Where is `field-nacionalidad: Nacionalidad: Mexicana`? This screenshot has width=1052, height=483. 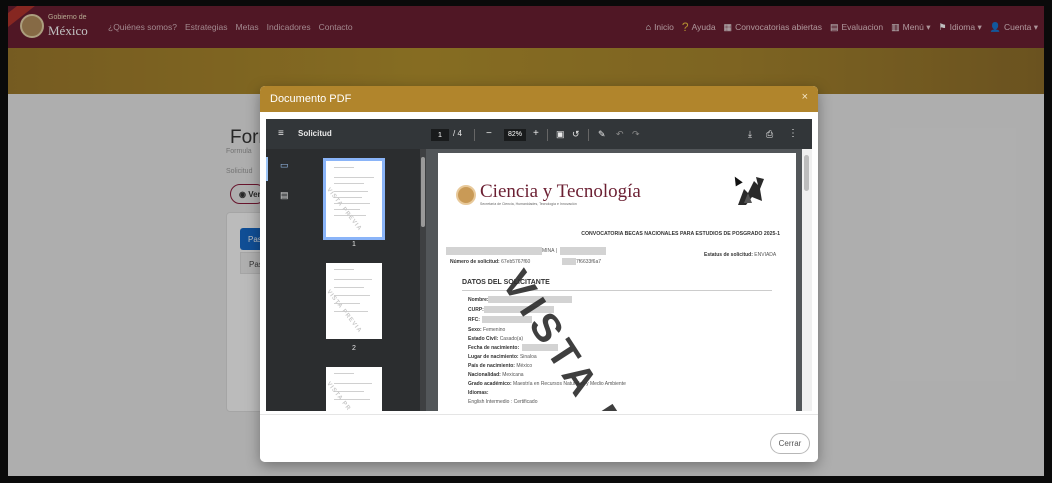 field-nacionalidad: Nacionalidad: Mexicana is located at coordinates (496, 375).